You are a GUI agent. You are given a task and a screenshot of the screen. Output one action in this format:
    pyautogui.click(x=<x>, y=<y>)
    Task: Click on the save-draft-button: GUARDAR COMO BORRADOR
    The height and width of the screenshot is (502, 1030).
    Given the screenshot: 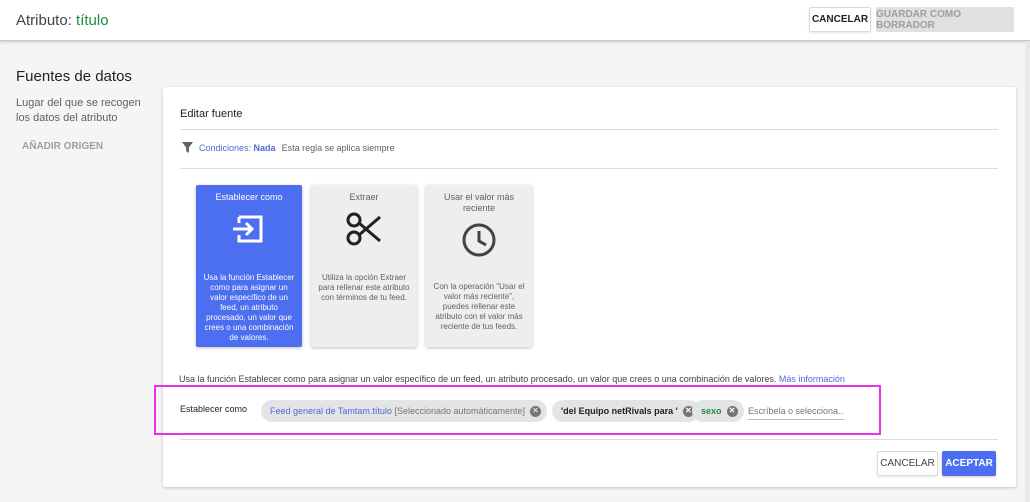 What is the action you would take?
    pyautogui.click(x=945, y=19)
    